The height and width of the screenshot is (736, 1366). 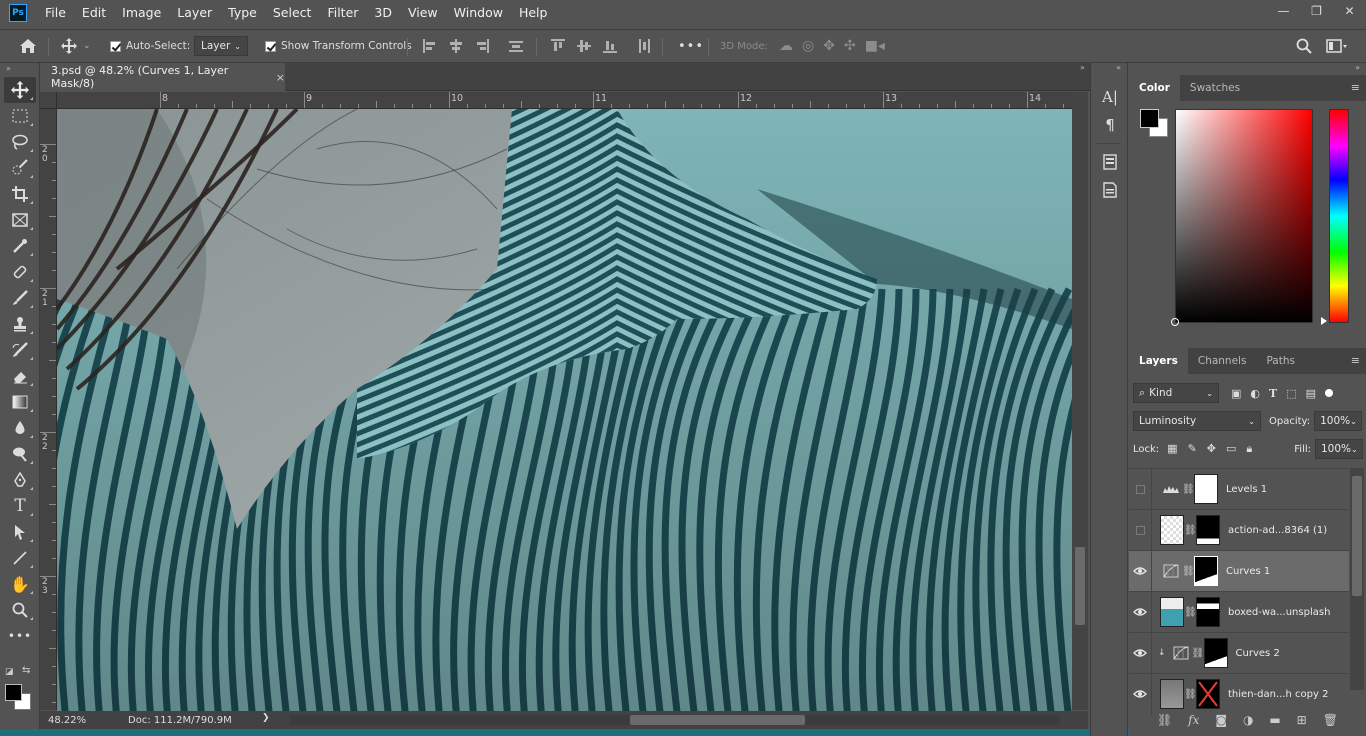 What do you see at coordinates (1197, 421) in the screenshot?
I see `blend-mode-dropdown: Luminosity ⌄` at bounding box center [1197, 421].